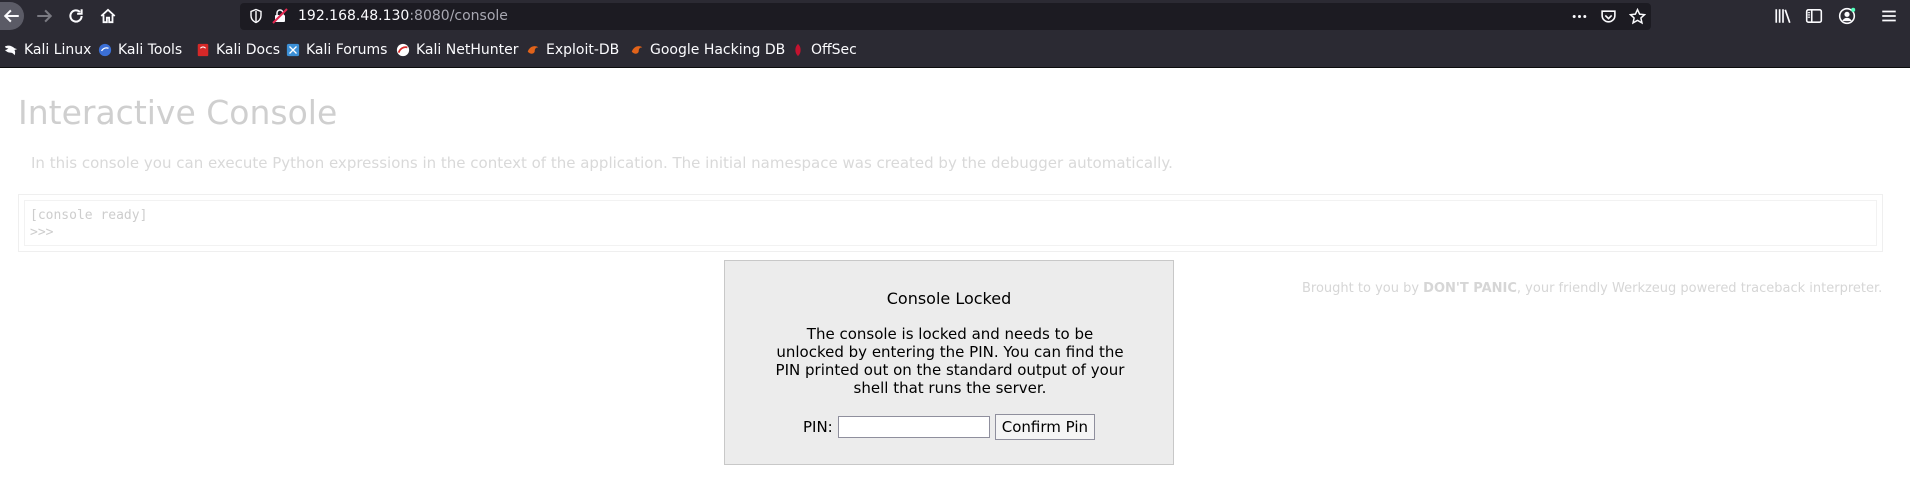  I want to click on bookmark-label: Kali Docs, so click(248, 50).